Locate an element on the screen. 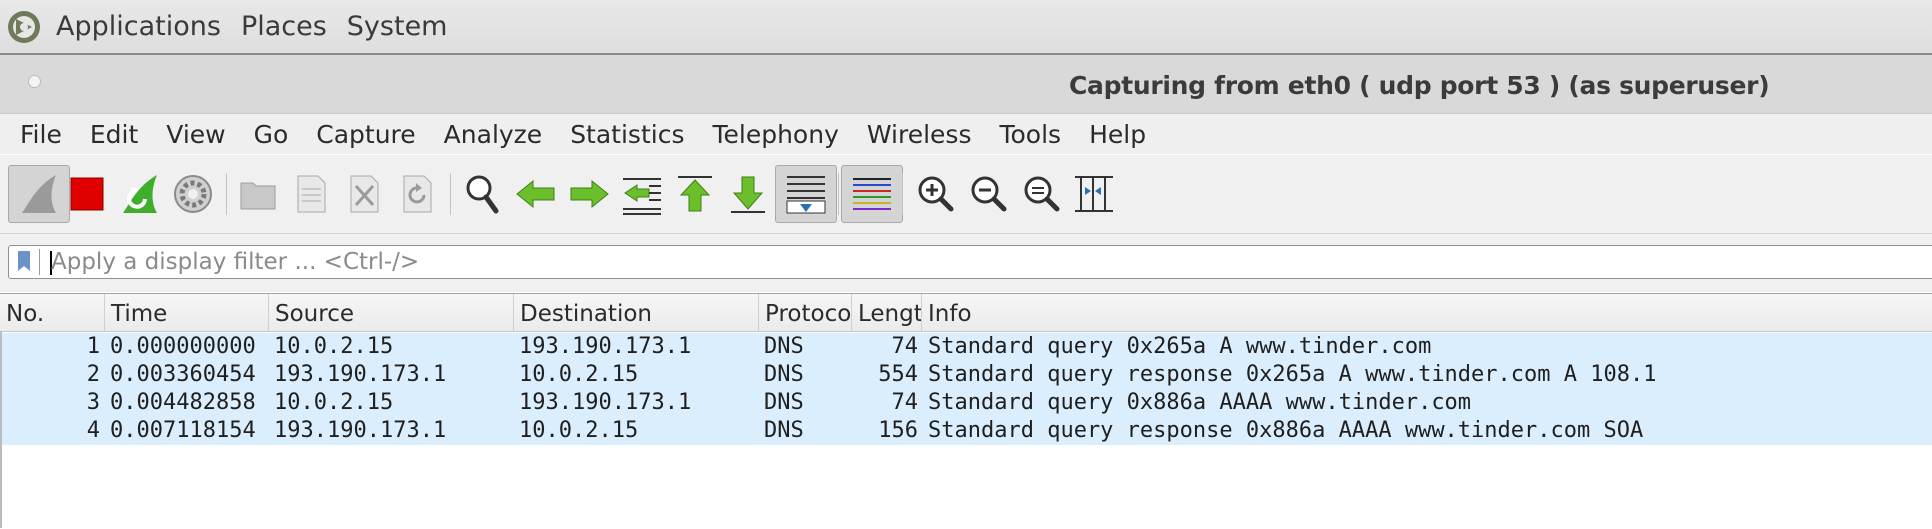  bookmark-icon is located at coordinates (24, 261).